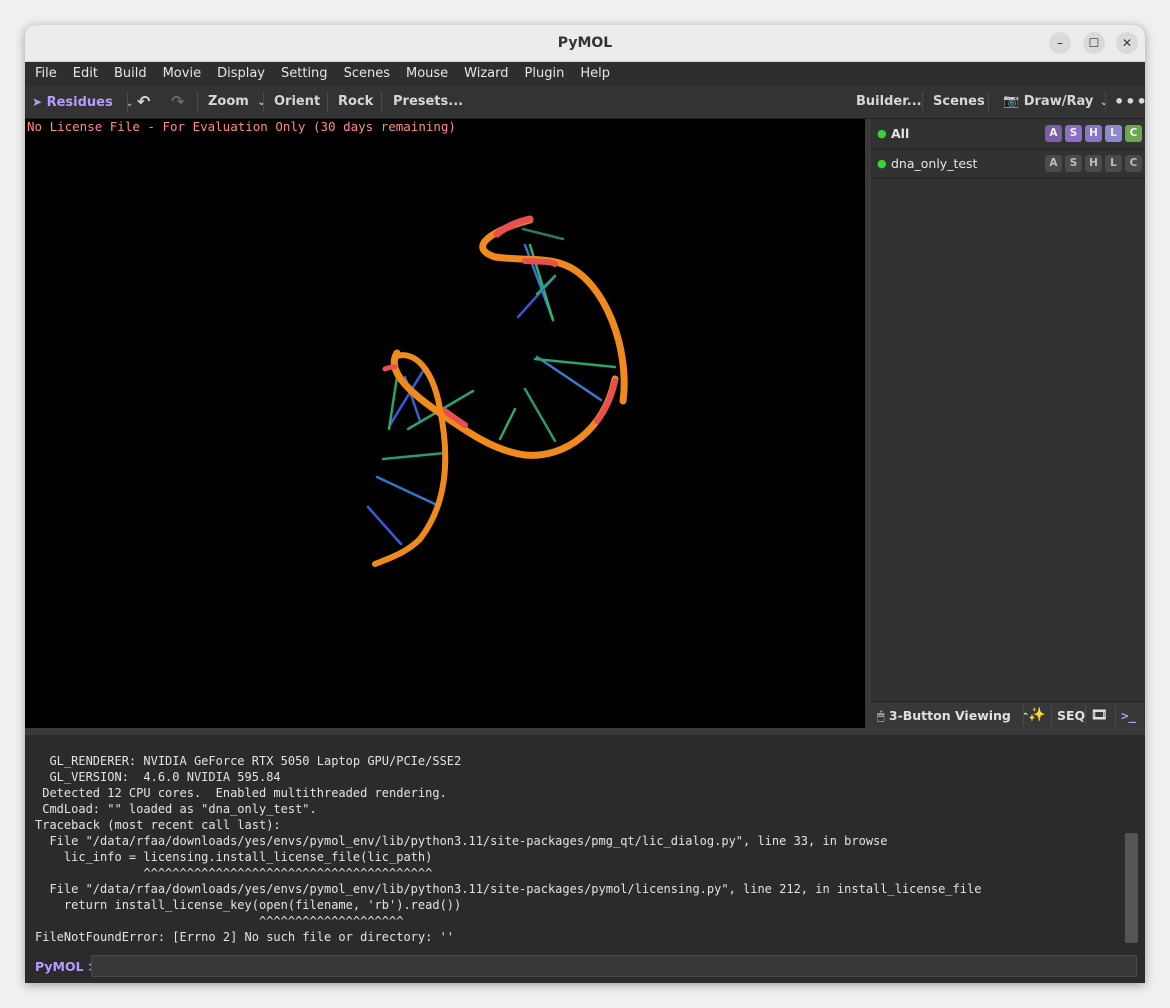  Describe the element at coordinates (1008, 164) in the screenshot. I see `object-row-dna-only-test: ● dna_only_test A S H L C` at that location.